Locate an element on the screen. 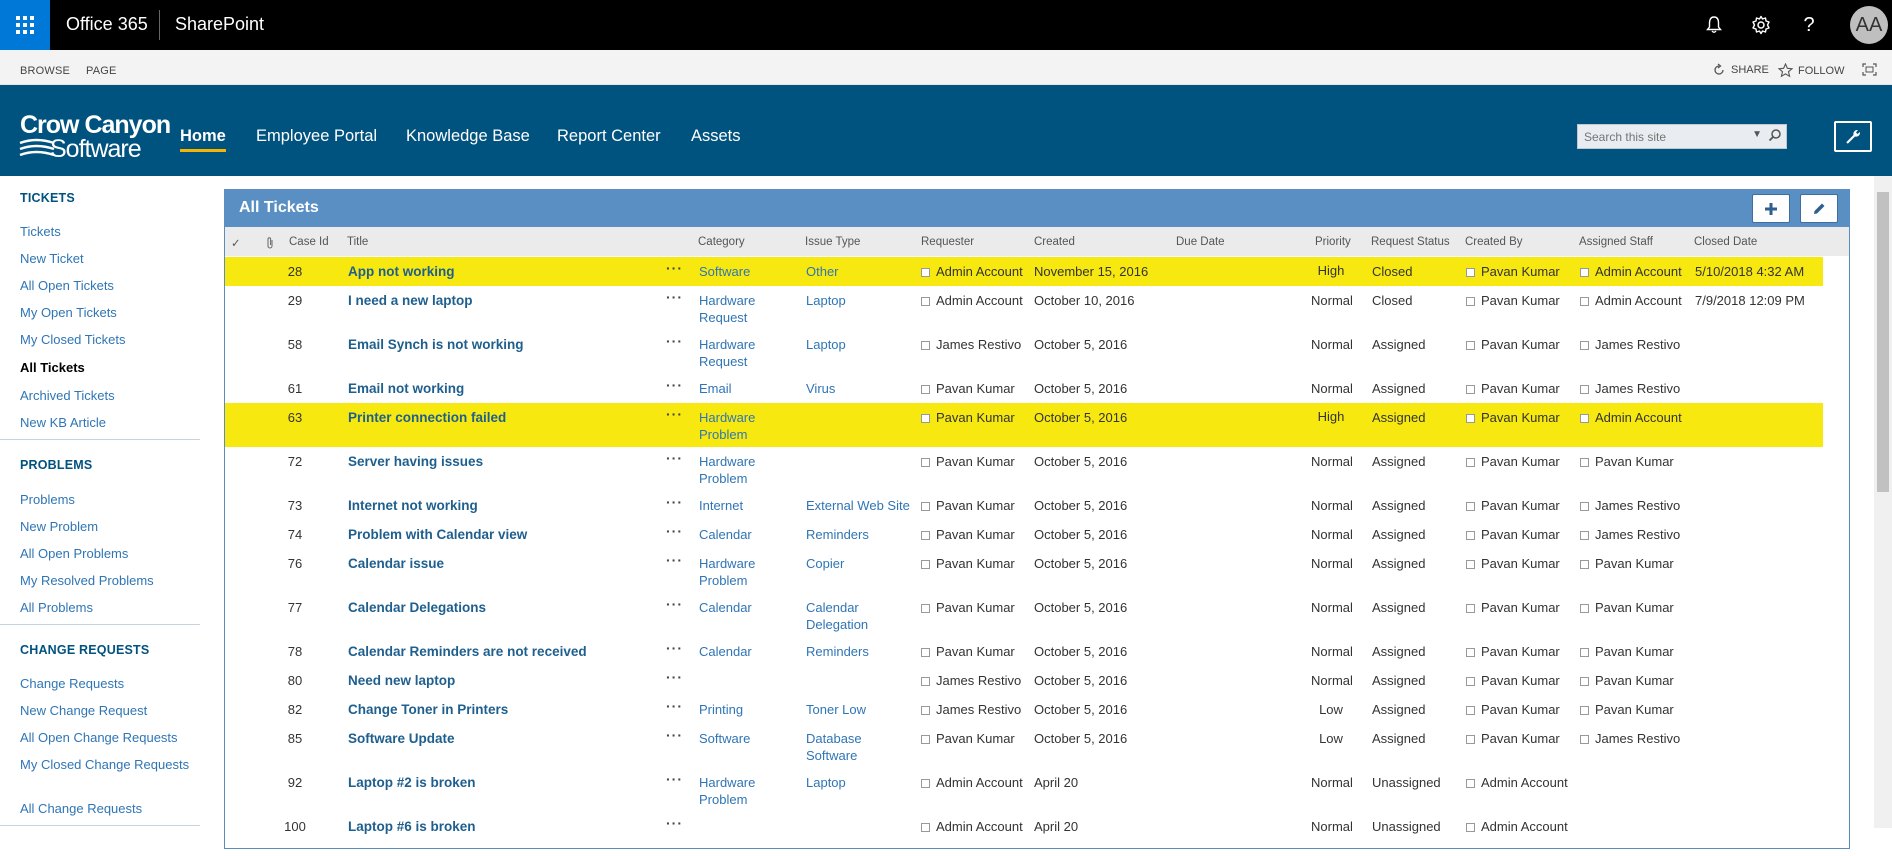 Image resolution: width=1892 pixels, height=856 pixels. nav-heading-tickets: TICKETS is located at coordinates (47, 198).